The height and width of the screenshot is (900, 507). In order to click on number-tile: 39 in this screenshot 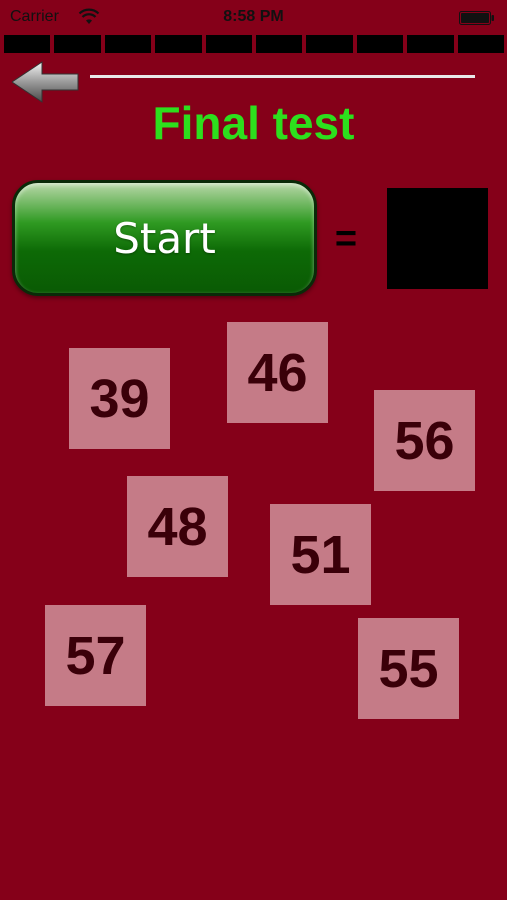, I will do `click(119, 398)`.